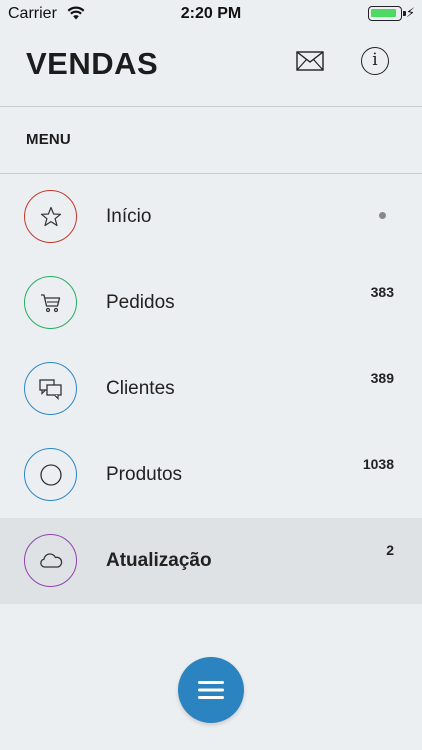 The image size is (422, 750). I want to click on hamburger-menu-icon, so click(211, 690).